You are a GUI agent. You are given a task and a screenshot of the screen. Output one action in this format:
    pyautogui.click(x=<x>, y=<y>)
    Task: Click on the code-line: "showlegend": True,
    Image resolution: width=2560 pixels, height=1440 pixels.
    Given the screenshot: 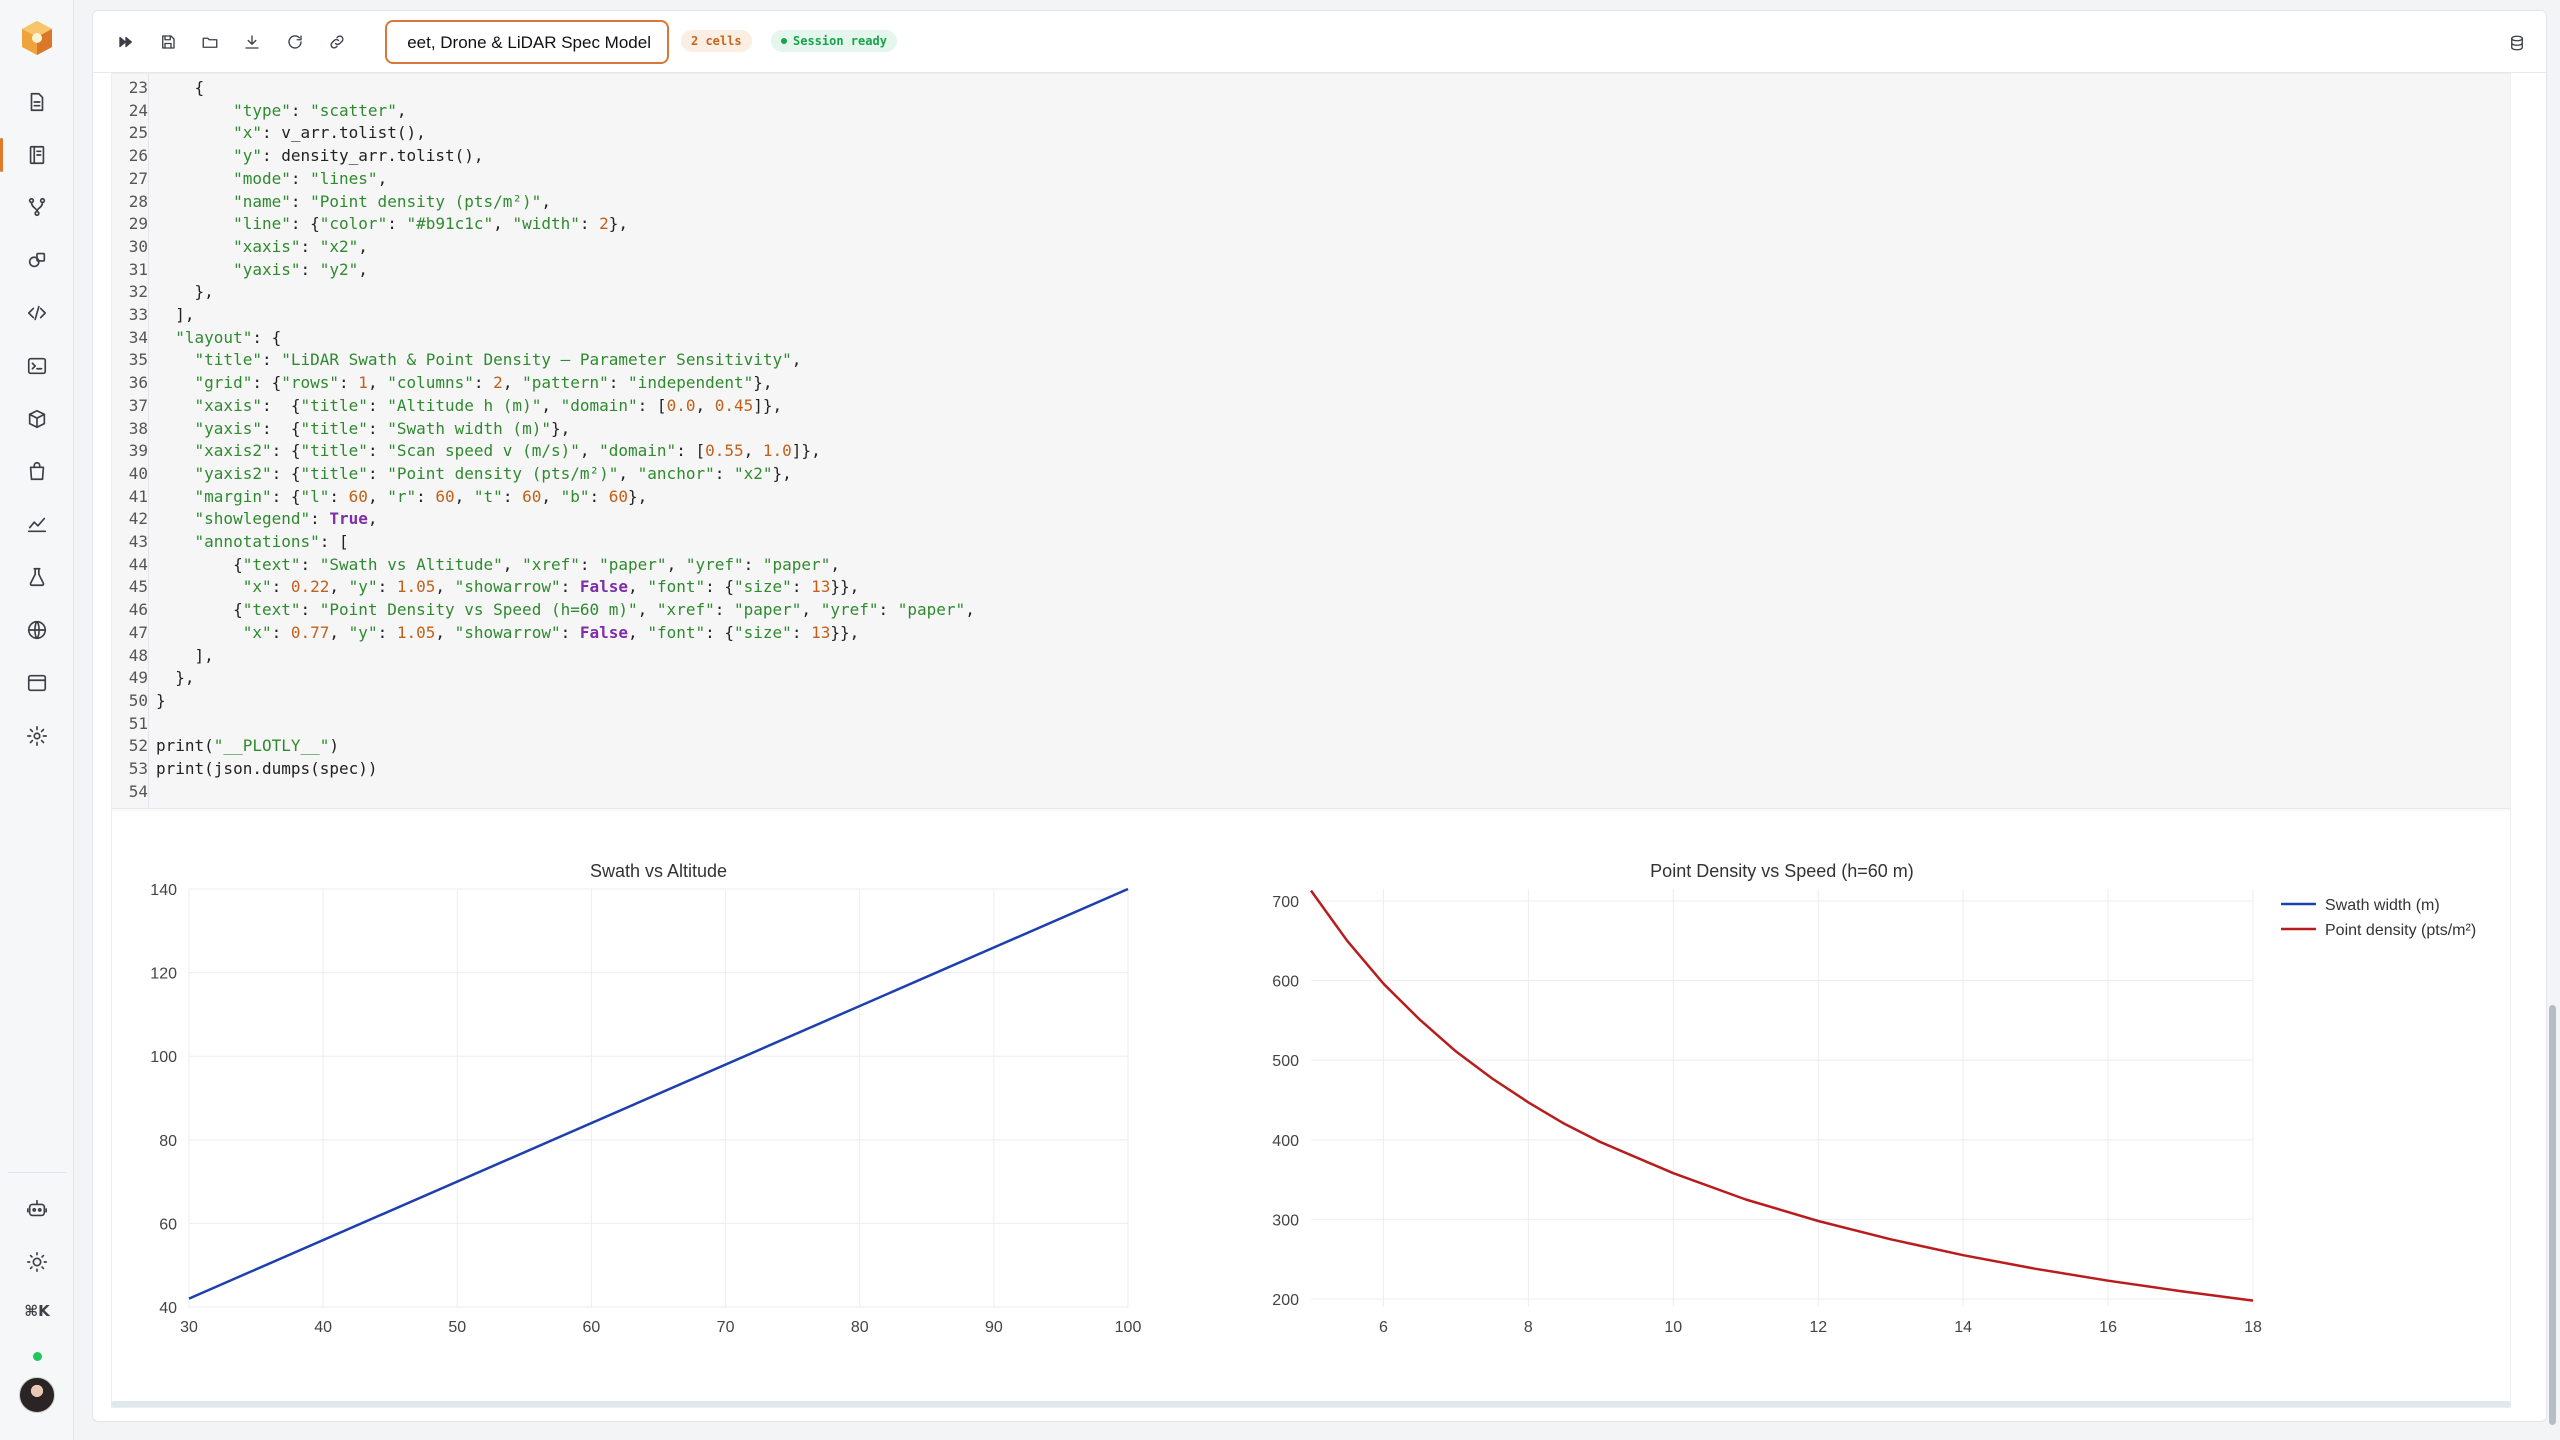 What is the action you would take?
    pyautogui.click(x=286, y=519)
    